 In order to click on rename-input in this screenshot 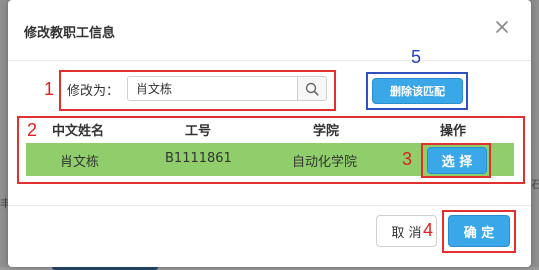, I will do `click(212, 88)`.